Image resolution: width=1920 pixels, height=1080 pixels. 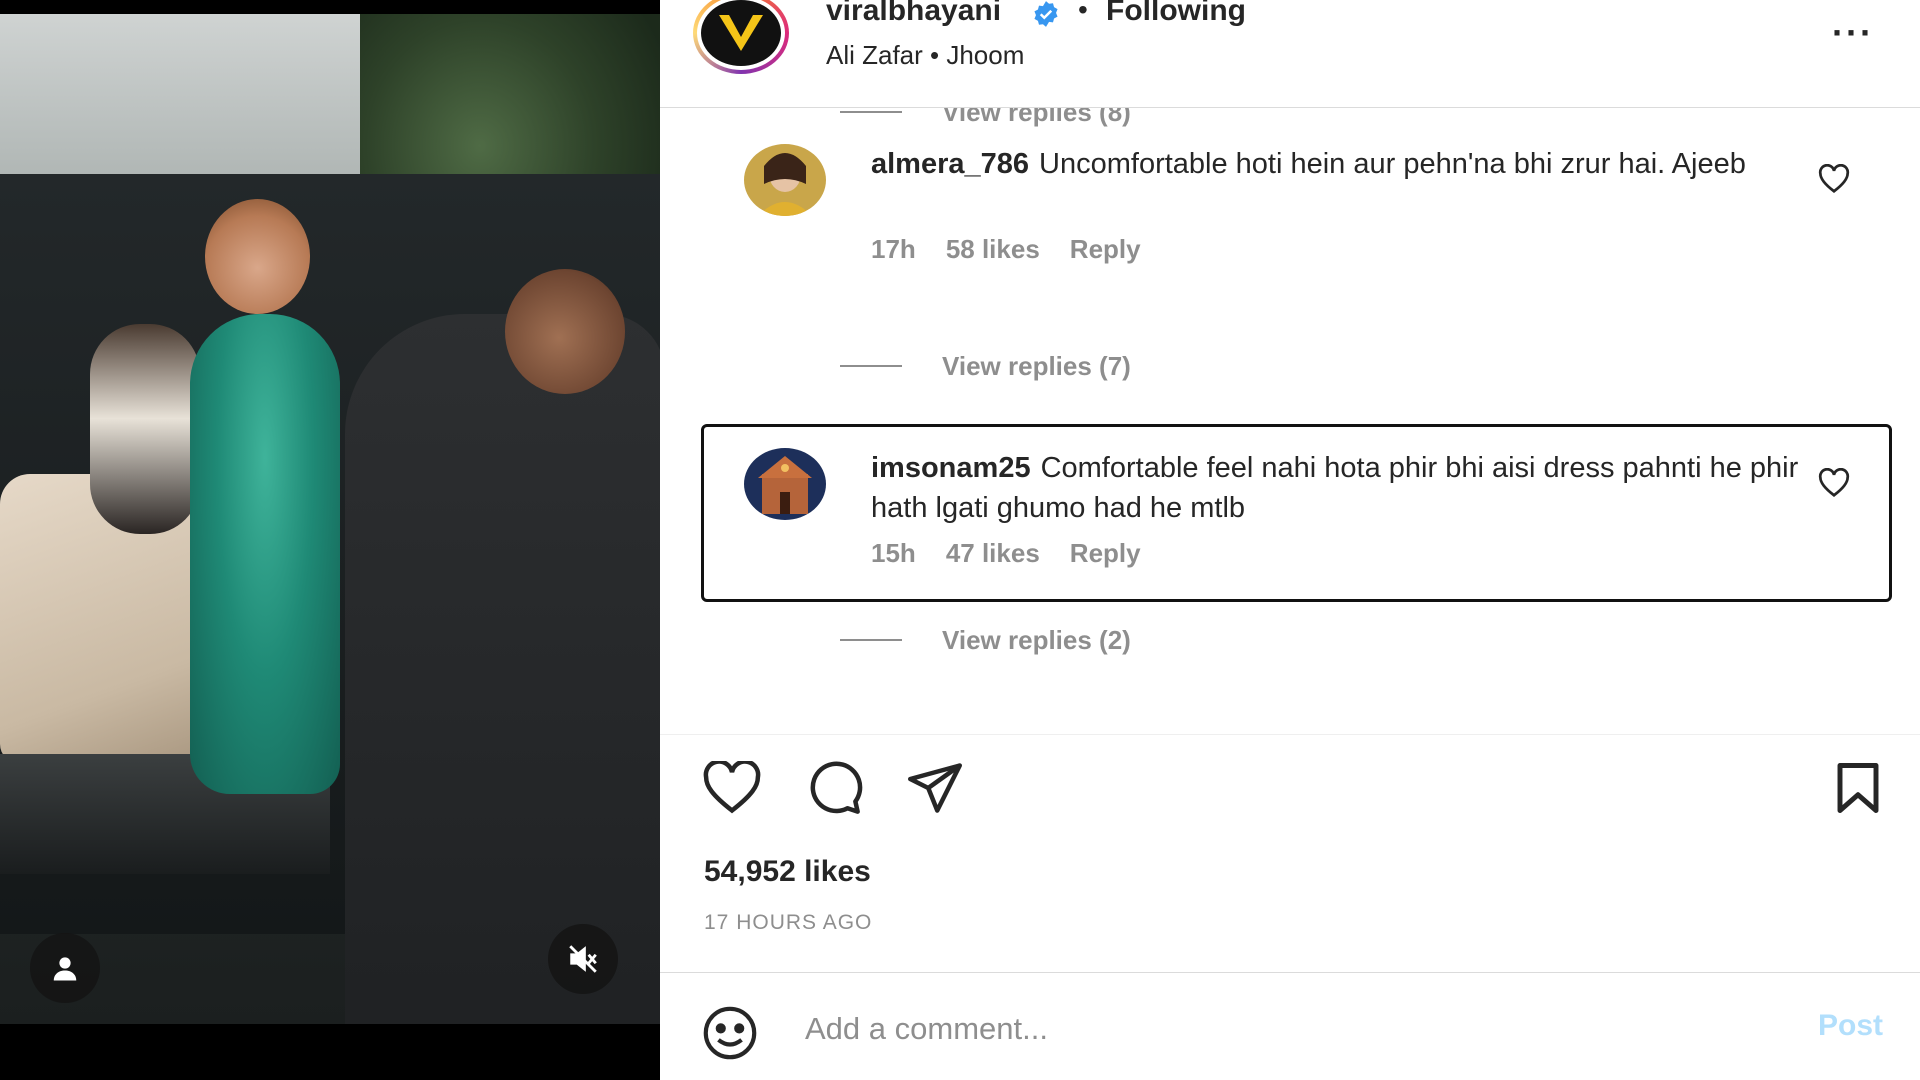 What do you see at coordinates (893, 249) in the screenshot?
I see `comment-time: 17h` at bounding box center [893, 249].